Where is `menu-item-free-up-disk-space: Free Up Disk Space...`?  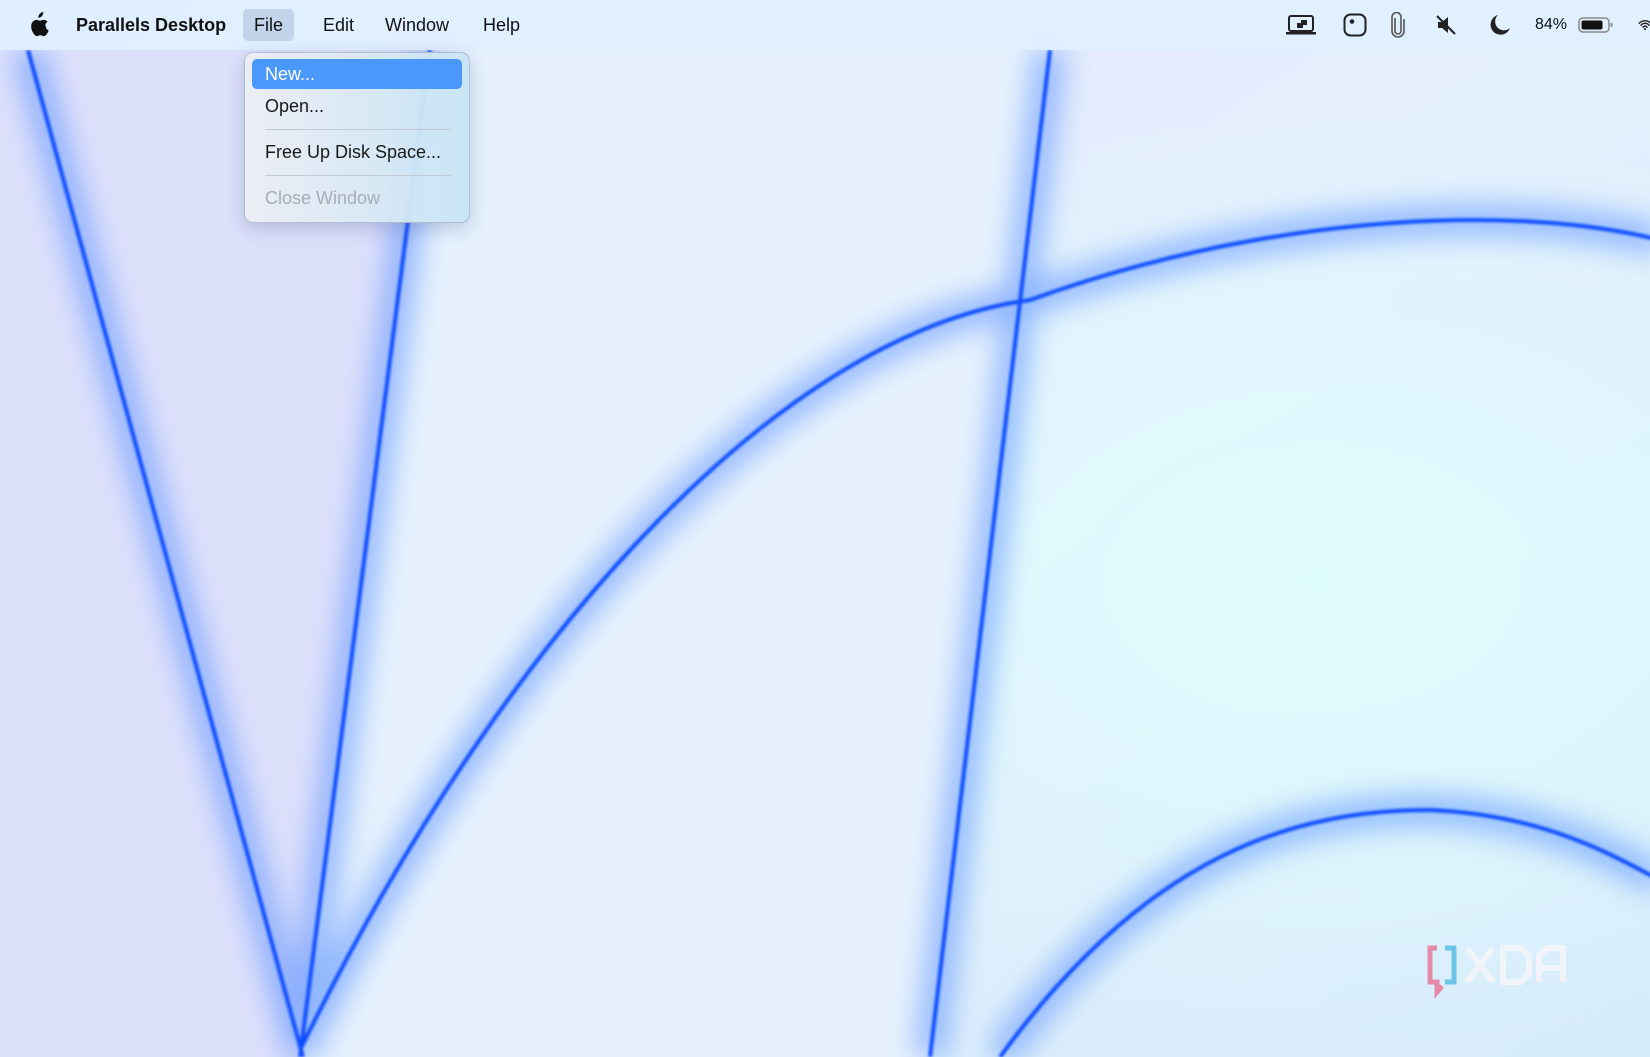
menu-item-free-up-disk-space: Free Up Disk Space... is located at coordinates (357, 152).